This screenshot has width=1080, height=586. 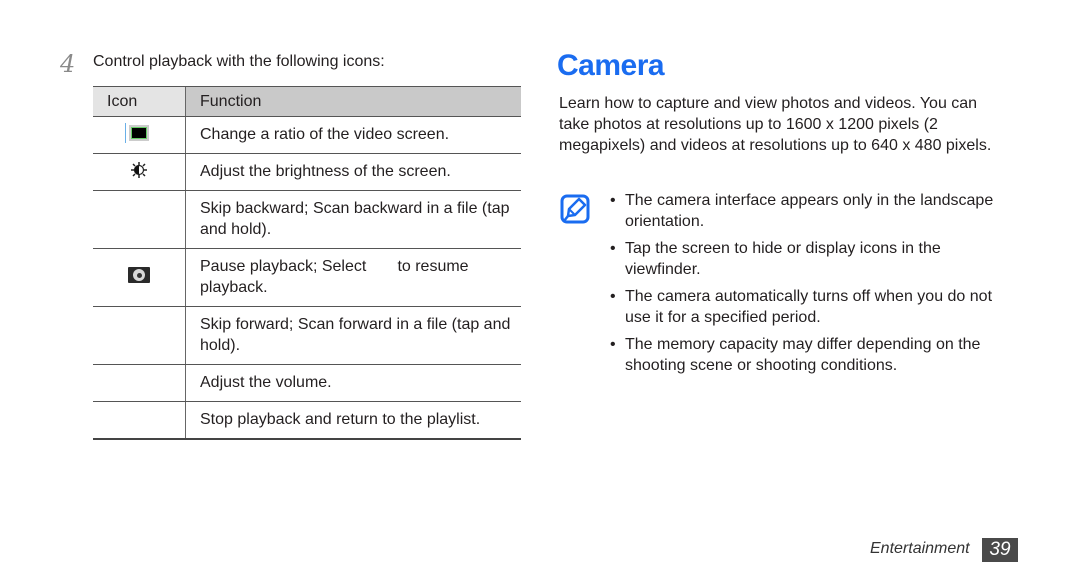 What do you see at coordinates (575, 209) in the screenshot?
I see `note-pencil-icon` at bounding box center [575, 209].